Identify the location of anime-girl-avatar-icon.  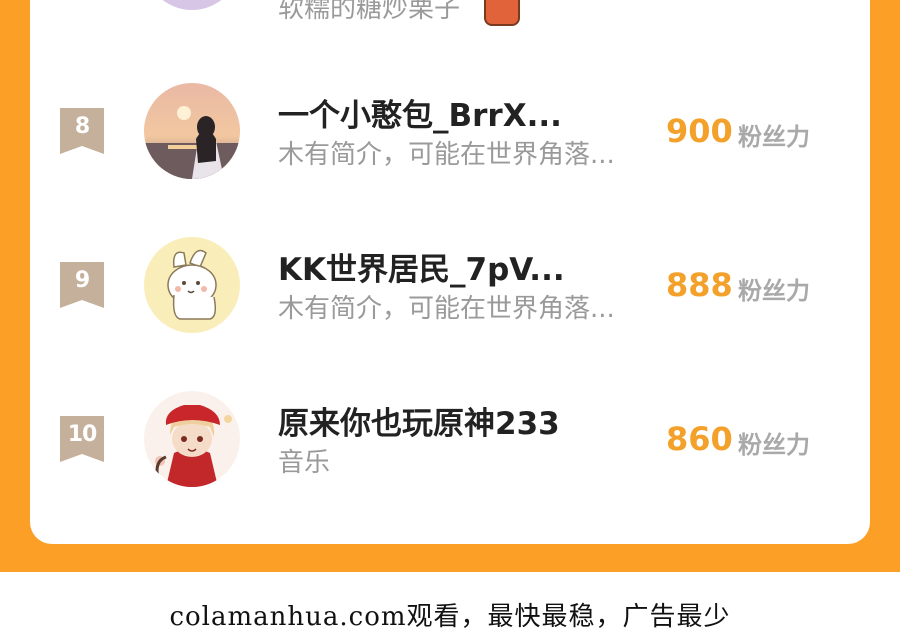
(192, 439).